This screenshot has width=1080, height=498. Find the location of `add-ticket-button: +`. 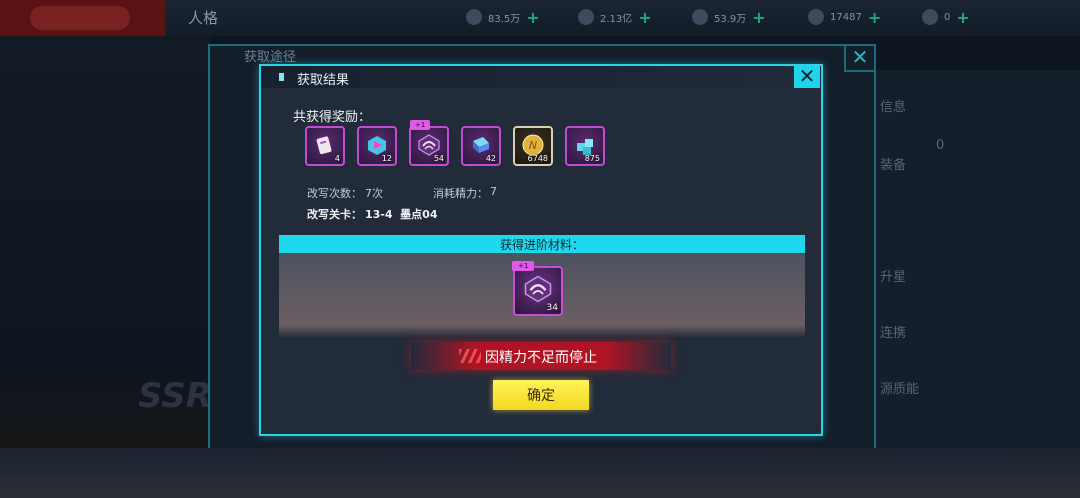

add-ticket-button: + is located at coordinates (874, 17).